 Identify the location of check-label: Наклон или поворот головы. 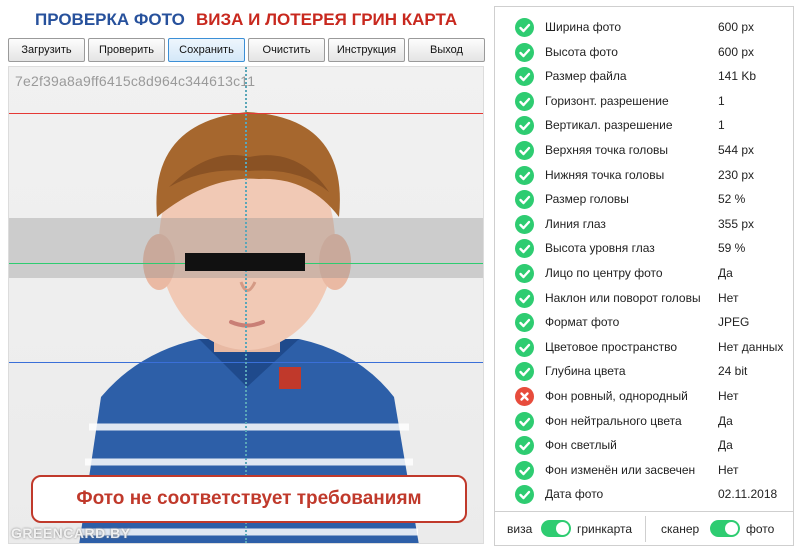
(623, 297).